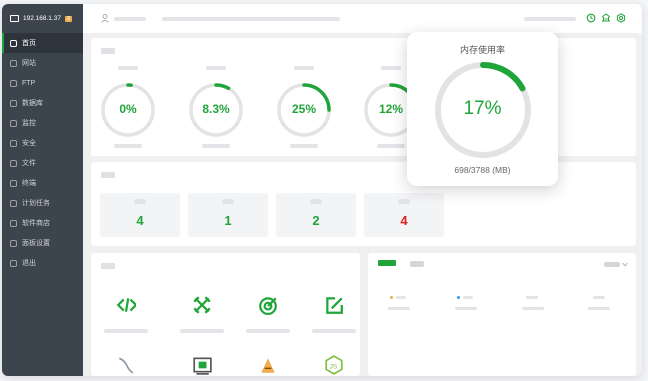  I want to click on tomcat-icon, so click(268, 365).